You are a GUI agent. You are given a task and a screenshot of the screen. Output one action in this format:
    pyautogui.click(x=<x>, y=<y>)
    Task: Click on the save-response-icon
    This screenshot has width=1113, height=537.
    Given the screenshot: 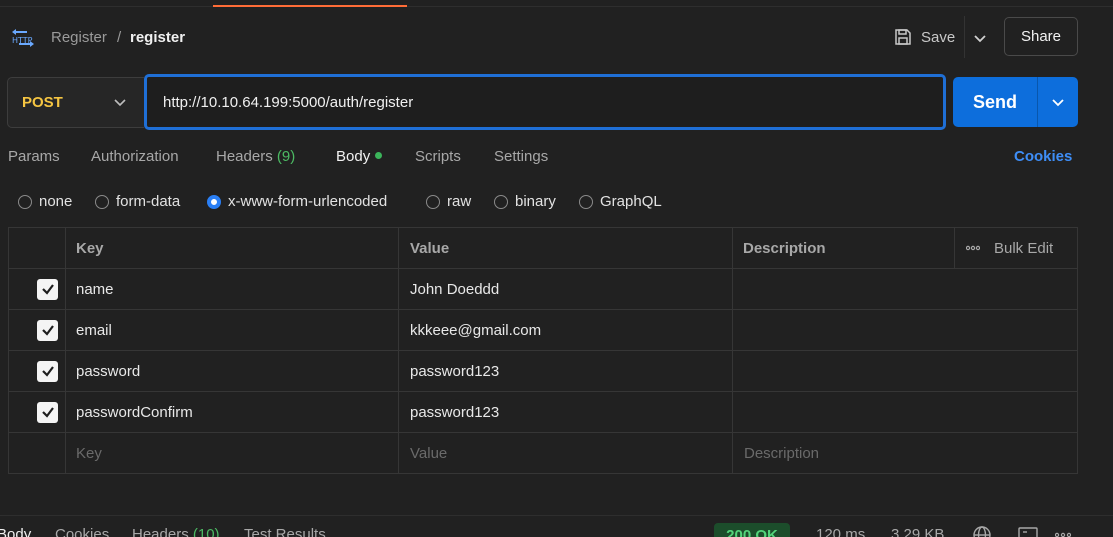 What is the action you would take?
    pyautogui.click(x=1028, y=532)
    